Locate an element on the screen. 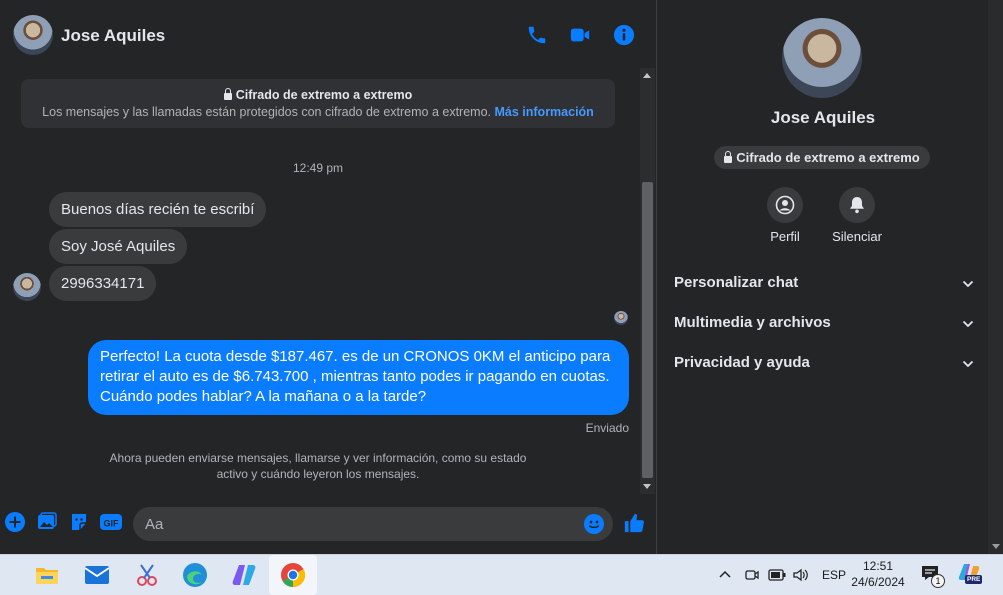 The width and height of the screenshot is (1003, 595). section-privacy-support: Privacidad y ayuda is located at coordinates (824, 366).